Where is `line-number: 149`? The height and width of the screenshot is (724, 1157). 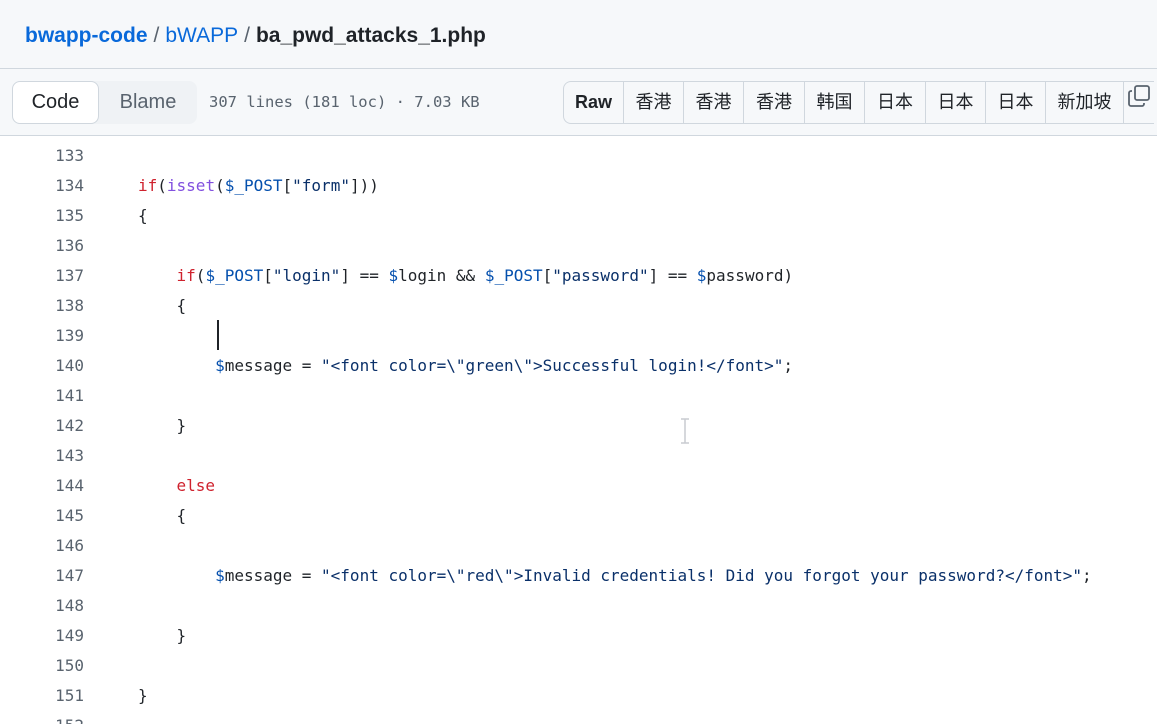 line-number: 149 is located at coordinates (52, 636).